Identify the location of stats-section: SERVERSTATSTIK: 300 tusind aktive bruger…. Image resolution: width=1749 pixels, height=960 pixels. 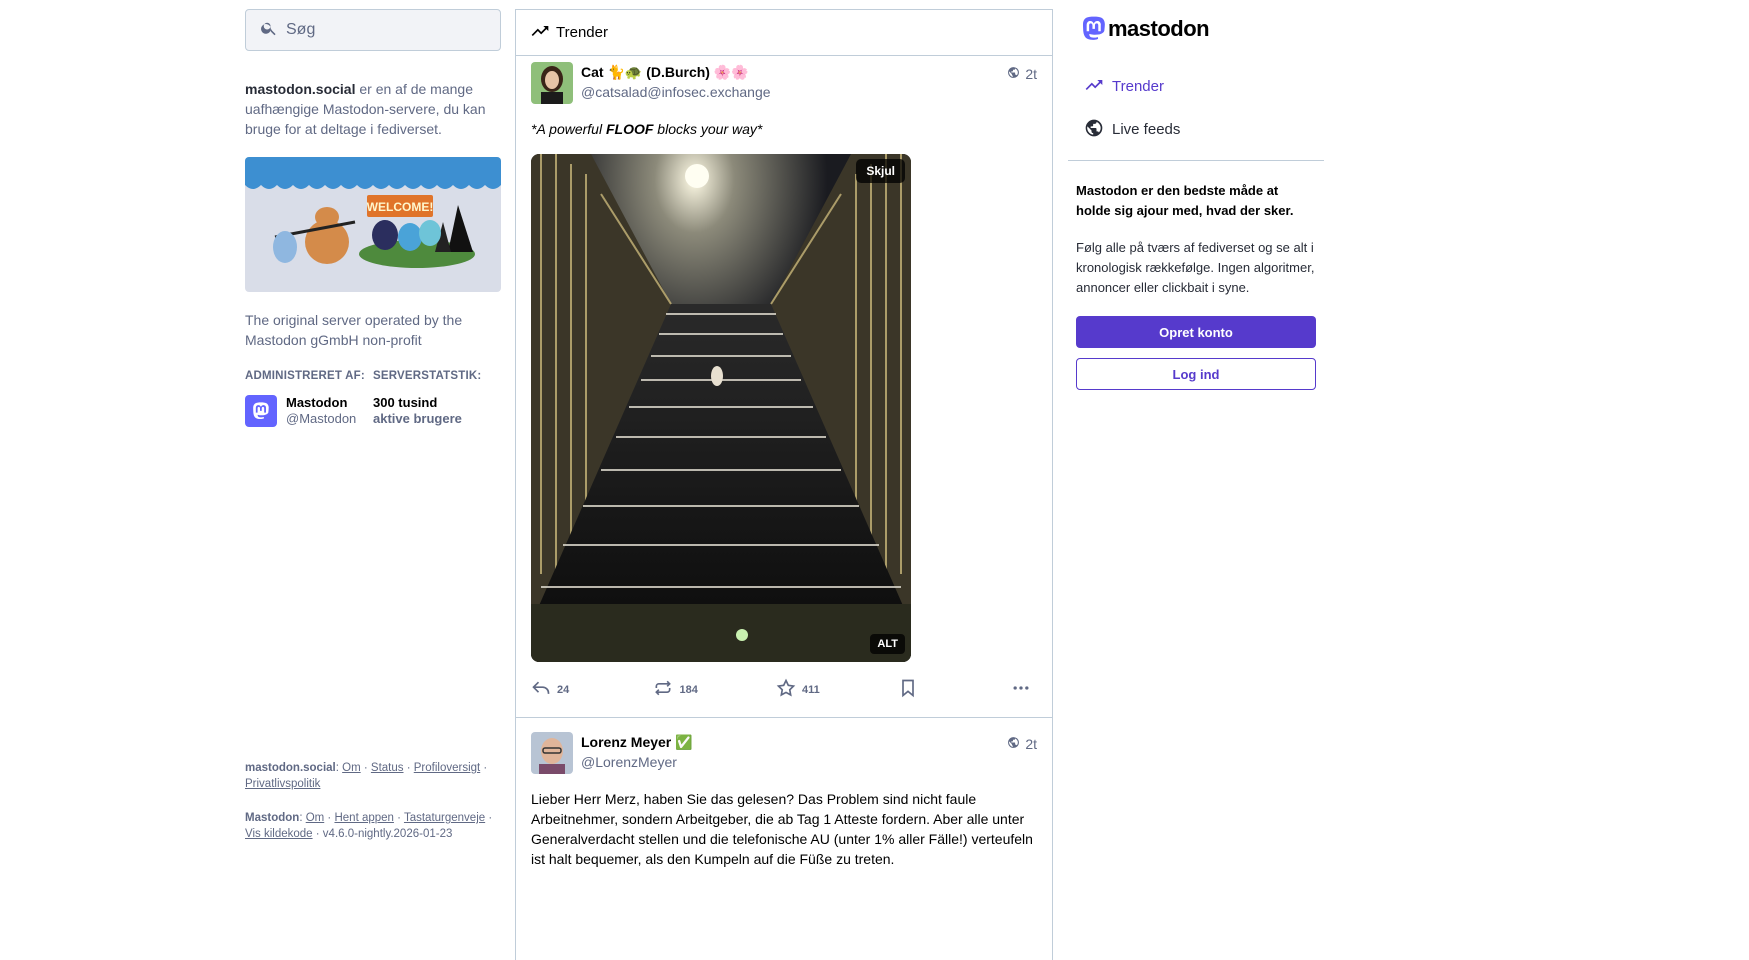
(437, 398).